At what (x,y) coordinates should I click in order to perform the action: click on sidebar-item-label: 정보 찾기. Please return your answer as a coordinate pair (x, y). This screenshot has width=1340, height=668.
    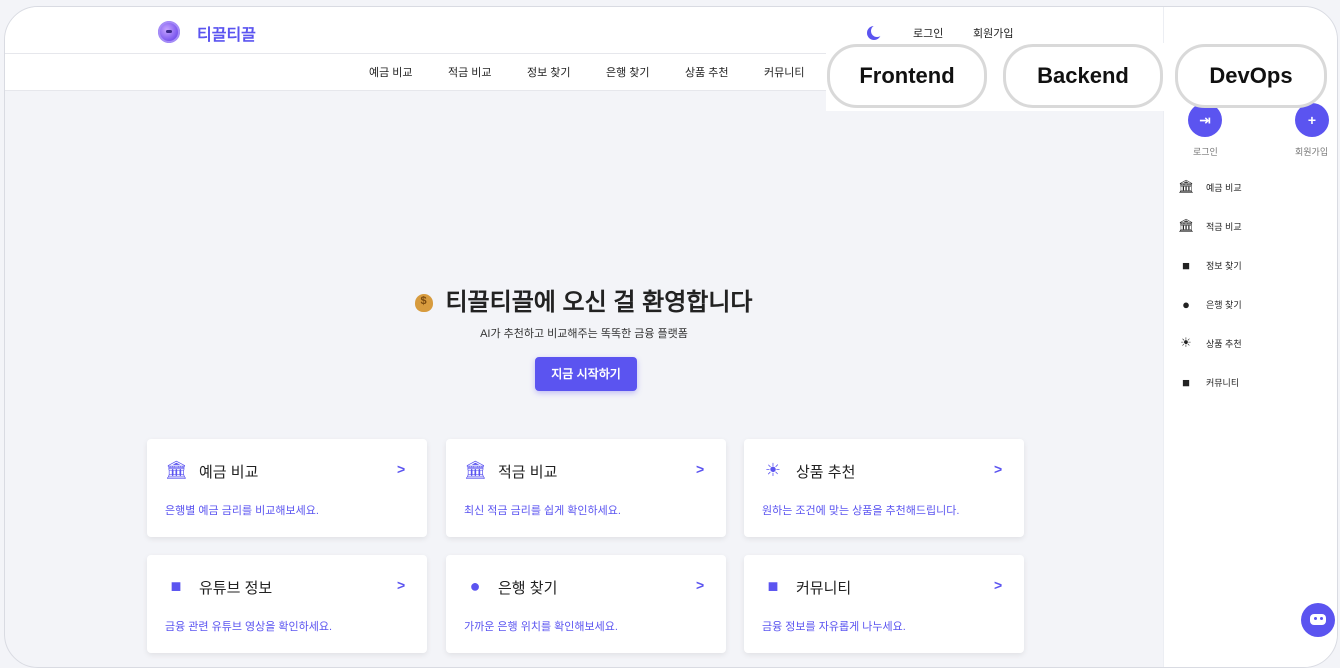
    Looking at the image, I should click on (1224, 265).